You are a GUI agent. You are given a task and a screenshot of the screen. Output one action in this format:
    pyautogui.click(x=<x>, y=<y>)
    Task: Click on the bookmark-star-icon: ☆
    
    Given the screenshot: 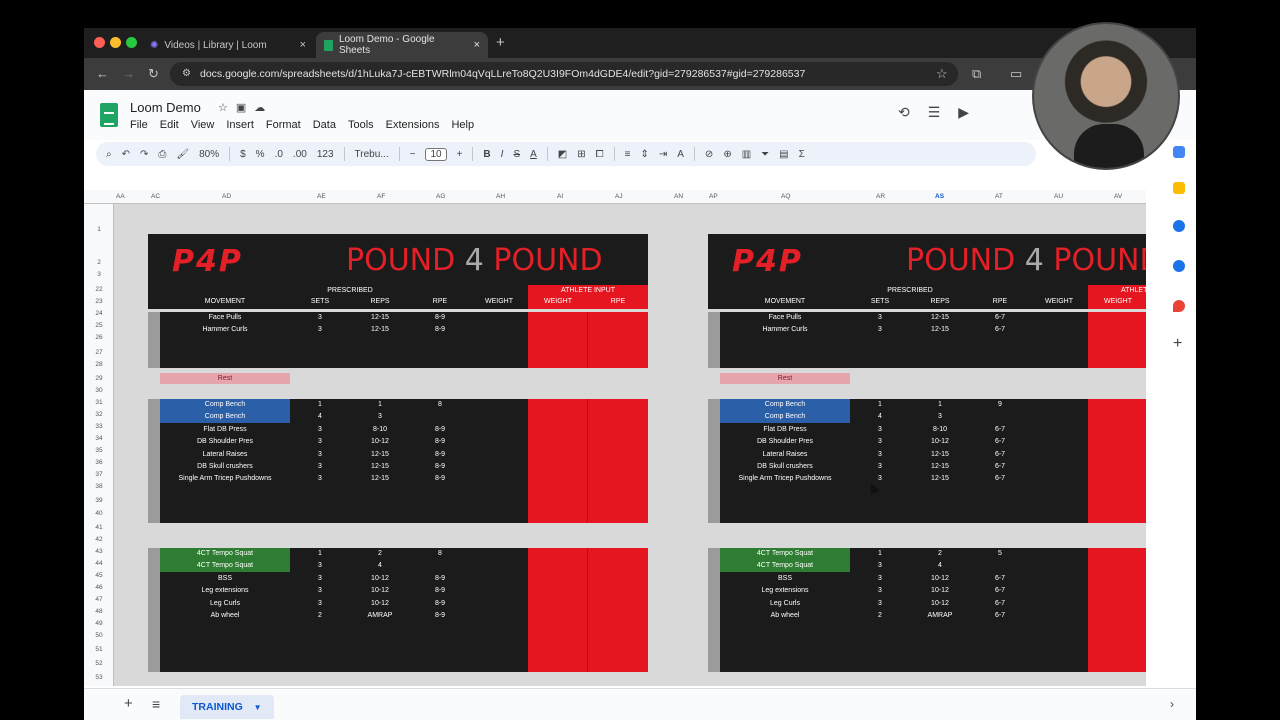 What is the action you would take?
    pyautogui.click(x=942, y=74)
    